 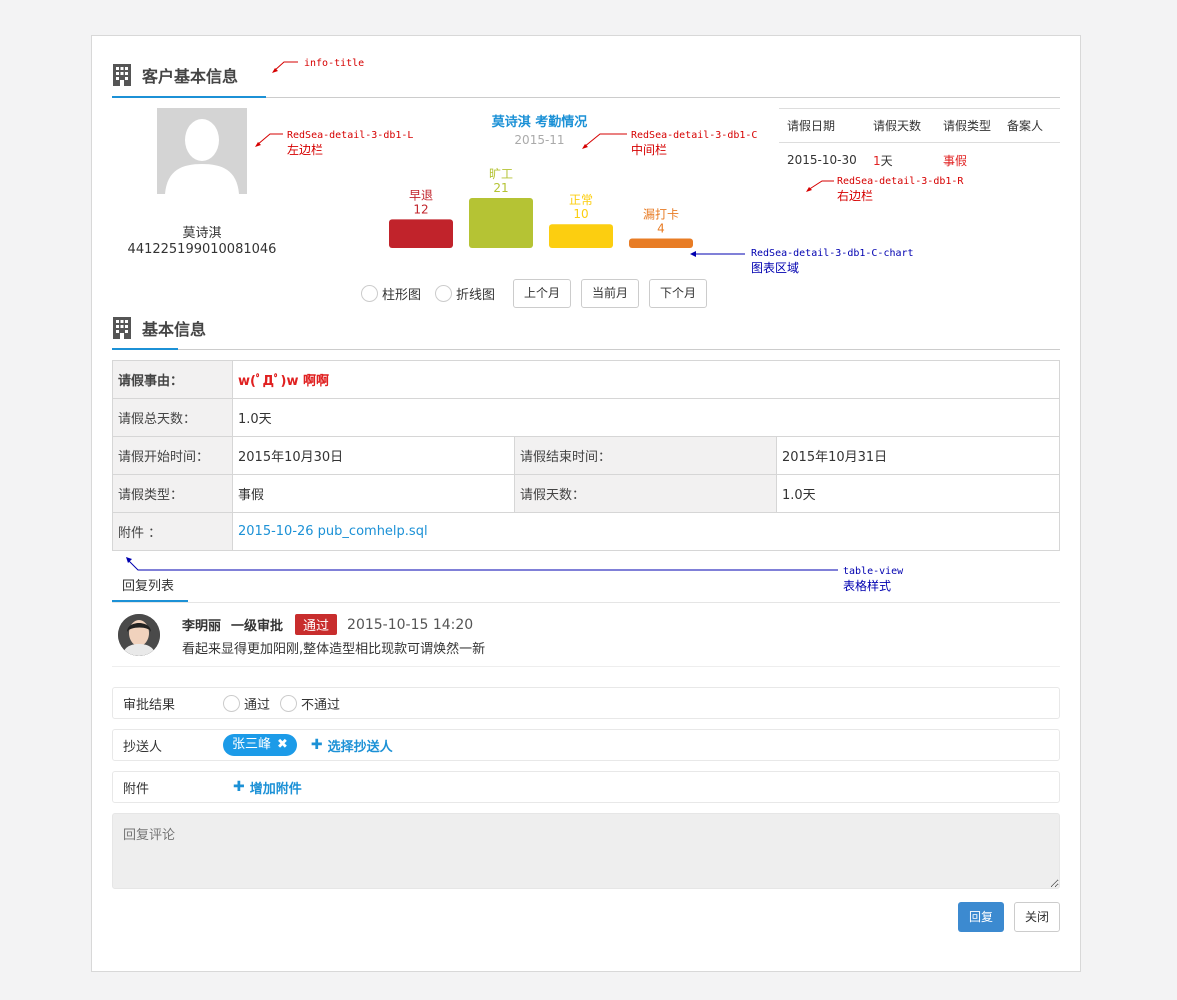 I want to click on annotation-text: 图表区域, so click(x=775, y=268).